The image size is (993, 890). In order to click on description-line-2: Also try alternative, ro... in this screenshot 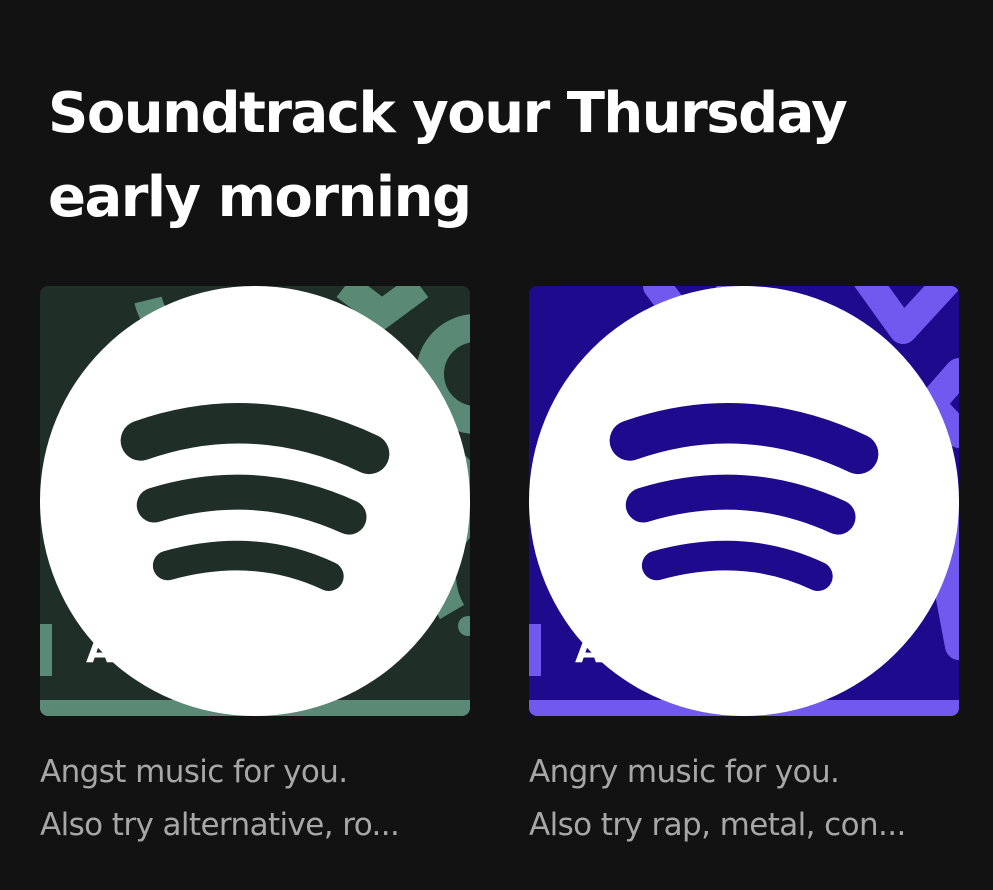, I will do `click(220, 825)`.